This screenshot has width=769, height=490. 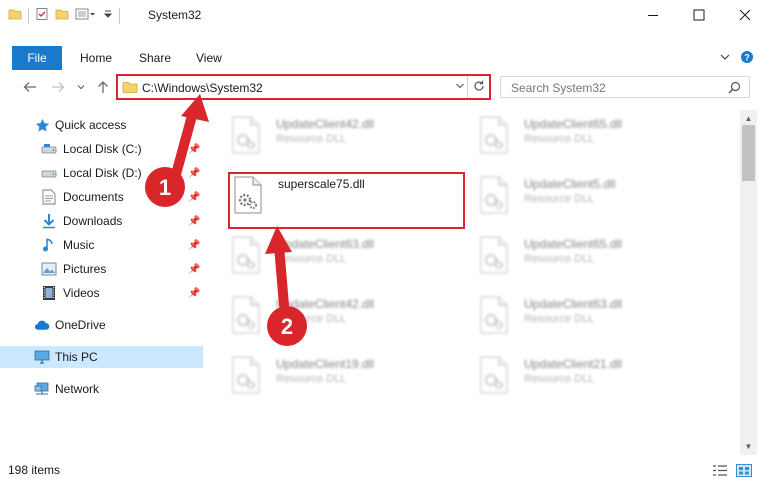 What do you see at coordinates (96, 58) in the screenshot?
I see `tab-home: Home` at bounding box center [96, 58].